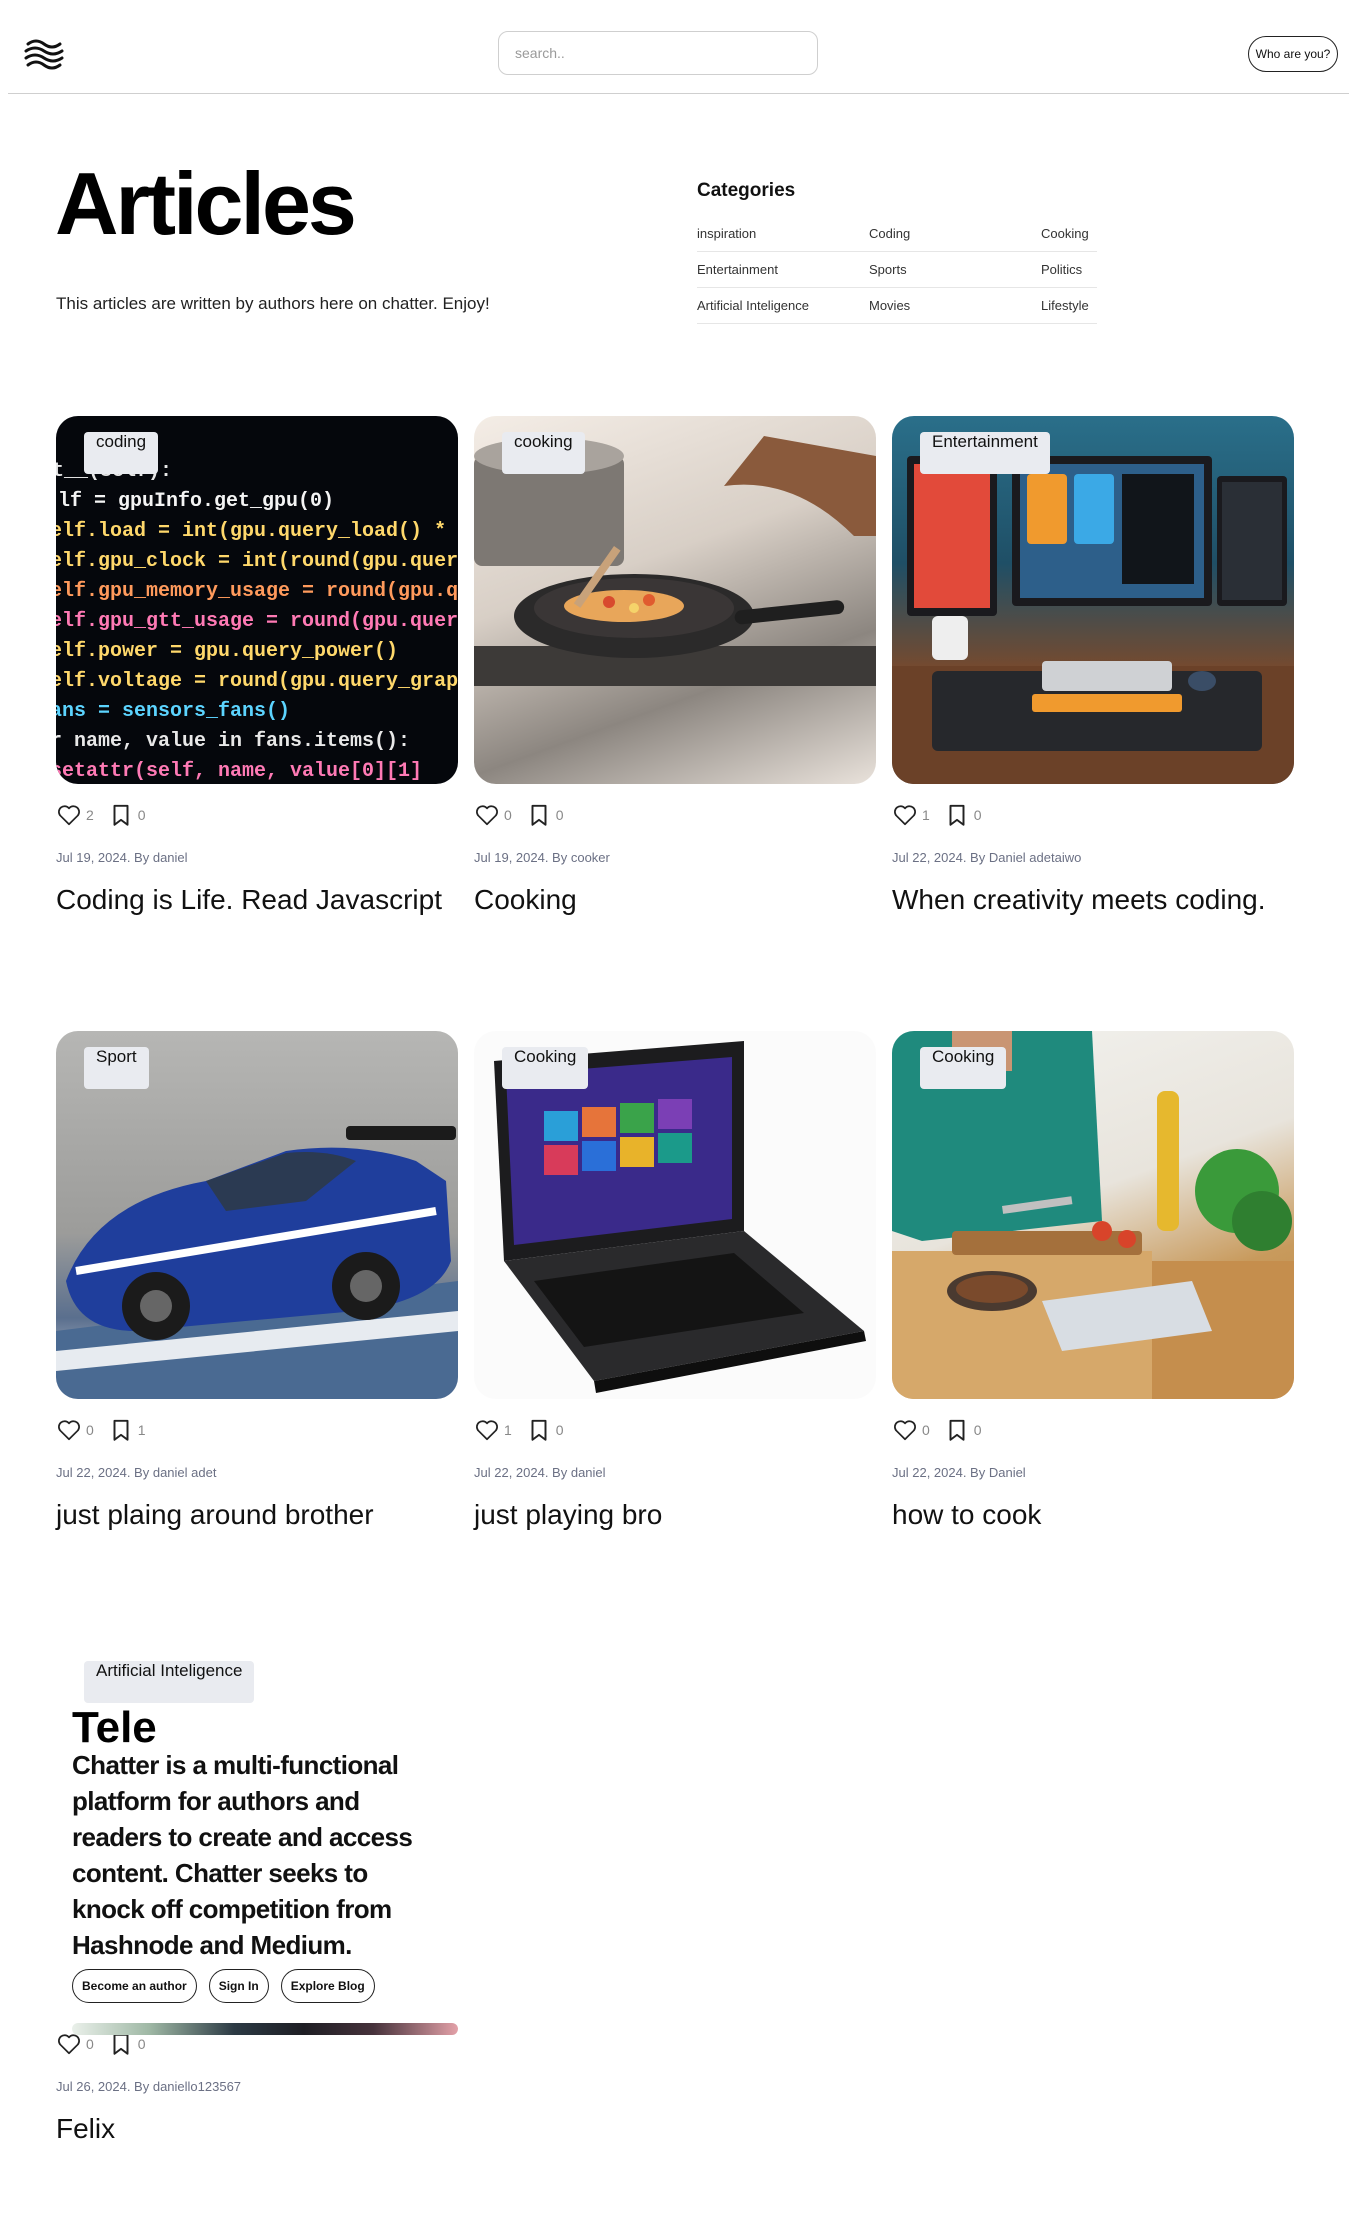 Image resolution: width=1349 pixels, height=2229 pixels. What do you see at coordinates (239, 771) in the screenshot?
I see `code-line: setattr(self, name, value[0][1]` at bounding box center [239, 771].